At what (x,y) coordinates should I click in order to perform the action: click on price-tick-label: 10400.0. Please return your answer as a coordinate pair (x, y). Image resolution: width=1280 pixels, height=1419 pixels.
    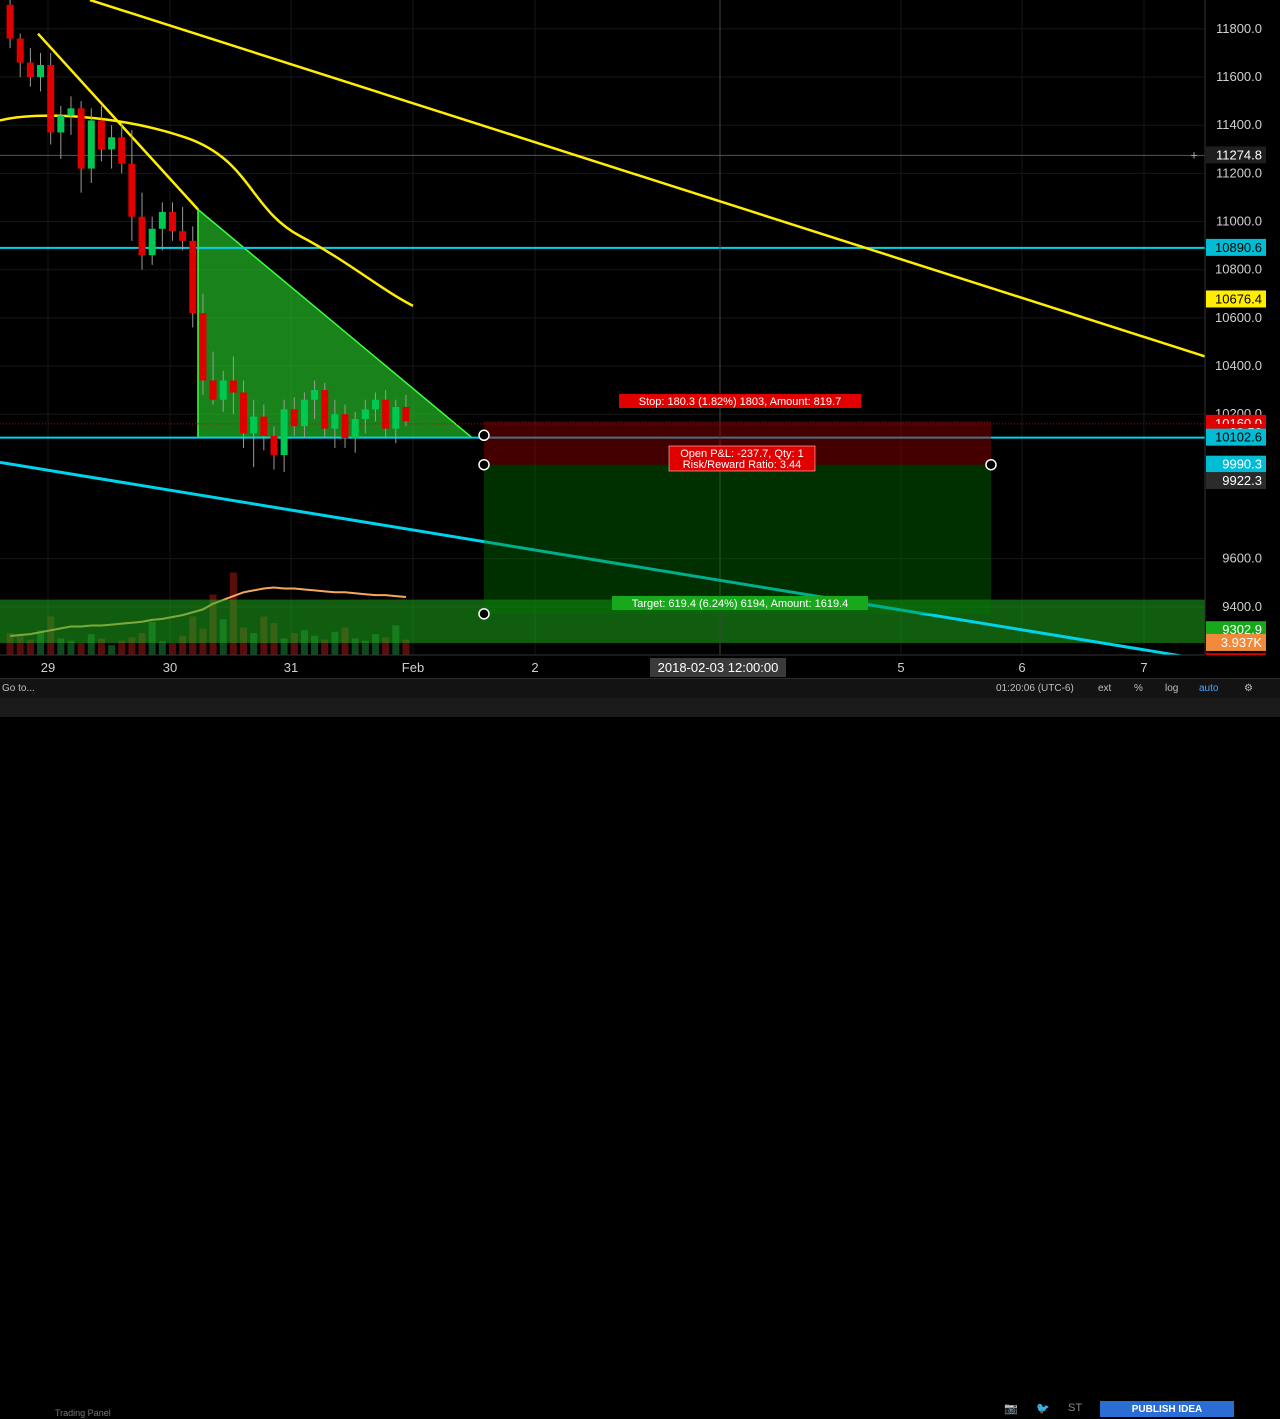
    Looking at the image, I should click on (1238, 365).